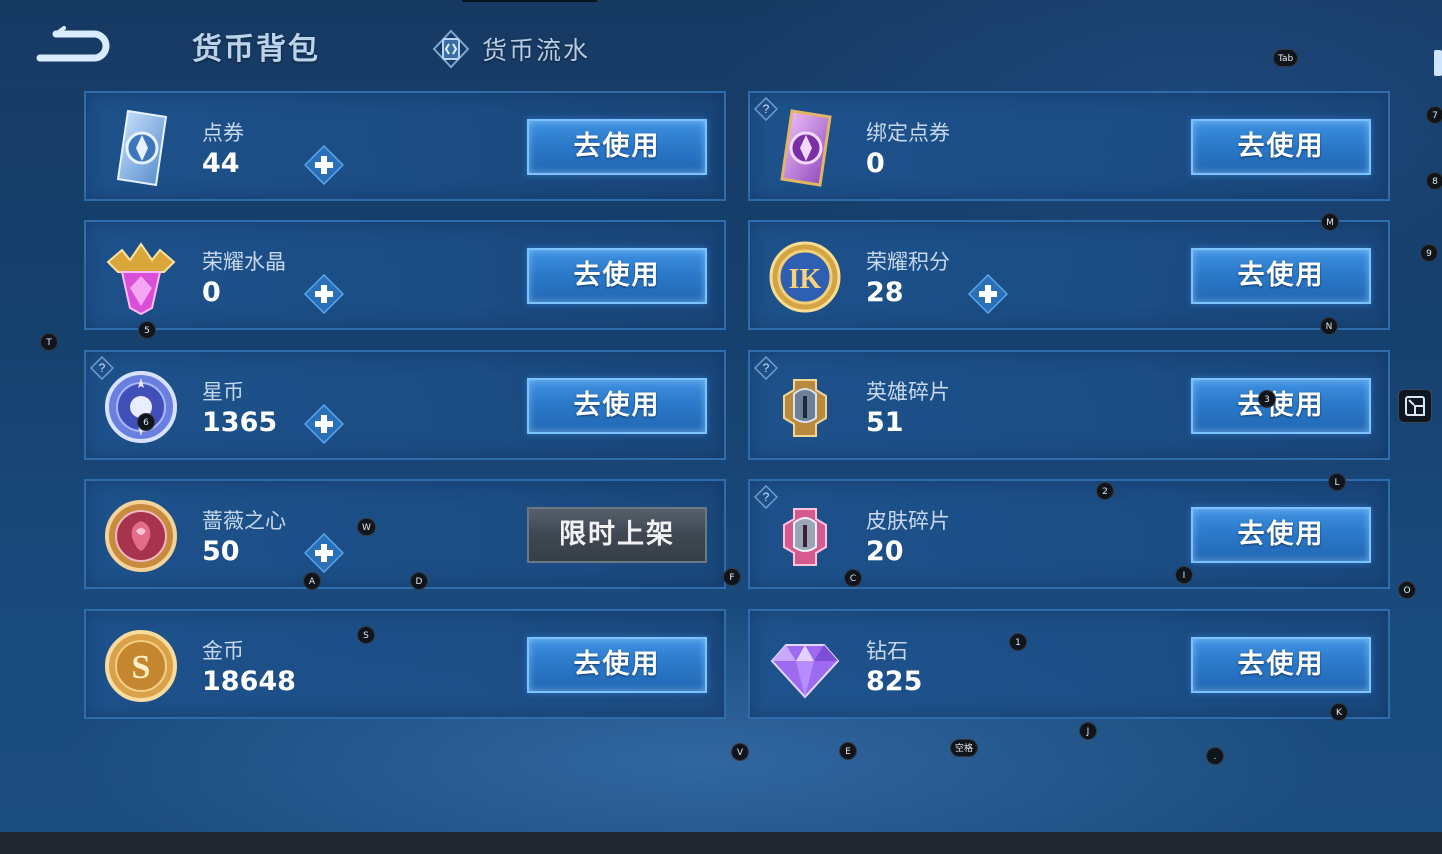  What do you see at coordinates (405, 664) in the screenshot?
I see `currency-card-gold-coin: S 金币 18648 去使用` at bounding box center [405, 664].